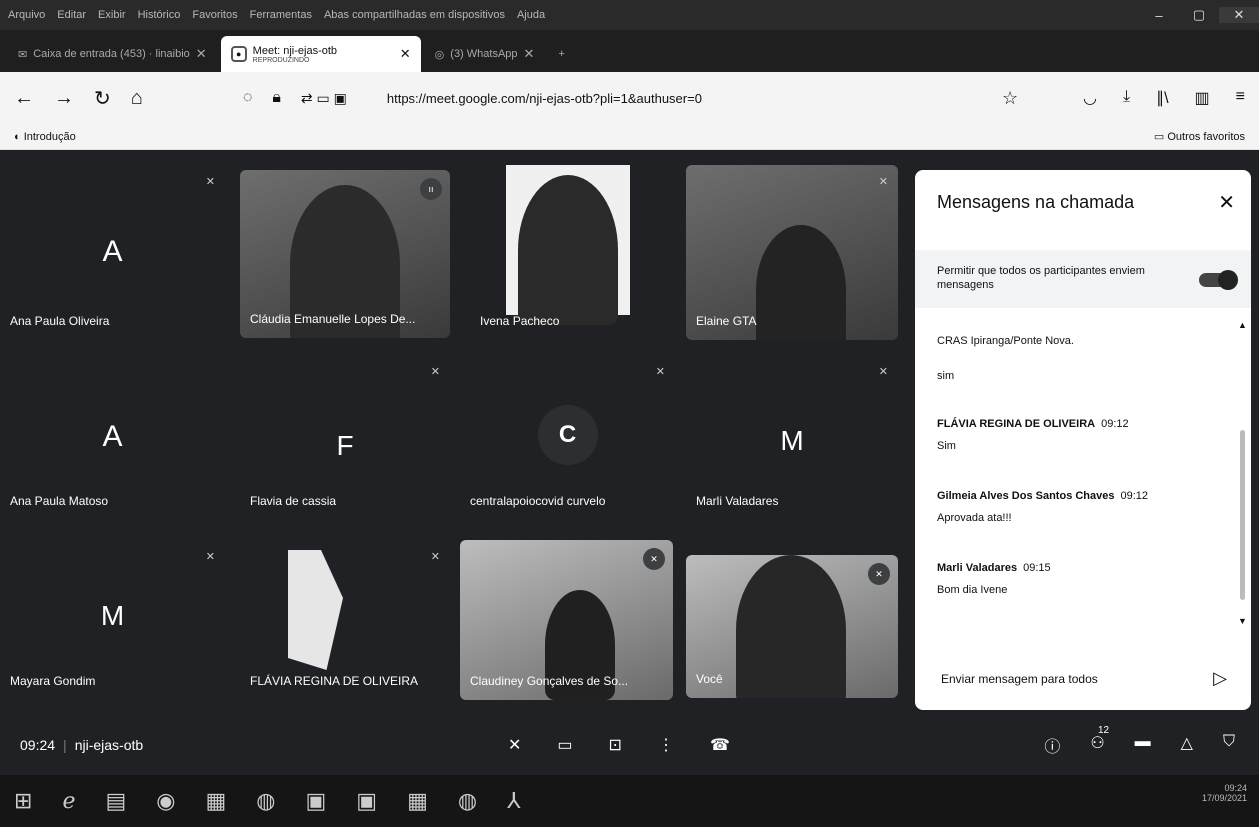 The width and height of the screenshot is (1259, 827). I want to click on people-icon: ⚇, so click(1097, 745).